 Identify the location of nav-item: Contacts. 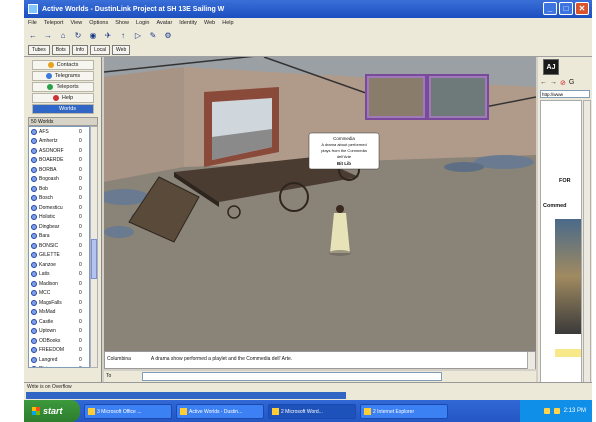
(63, 65).